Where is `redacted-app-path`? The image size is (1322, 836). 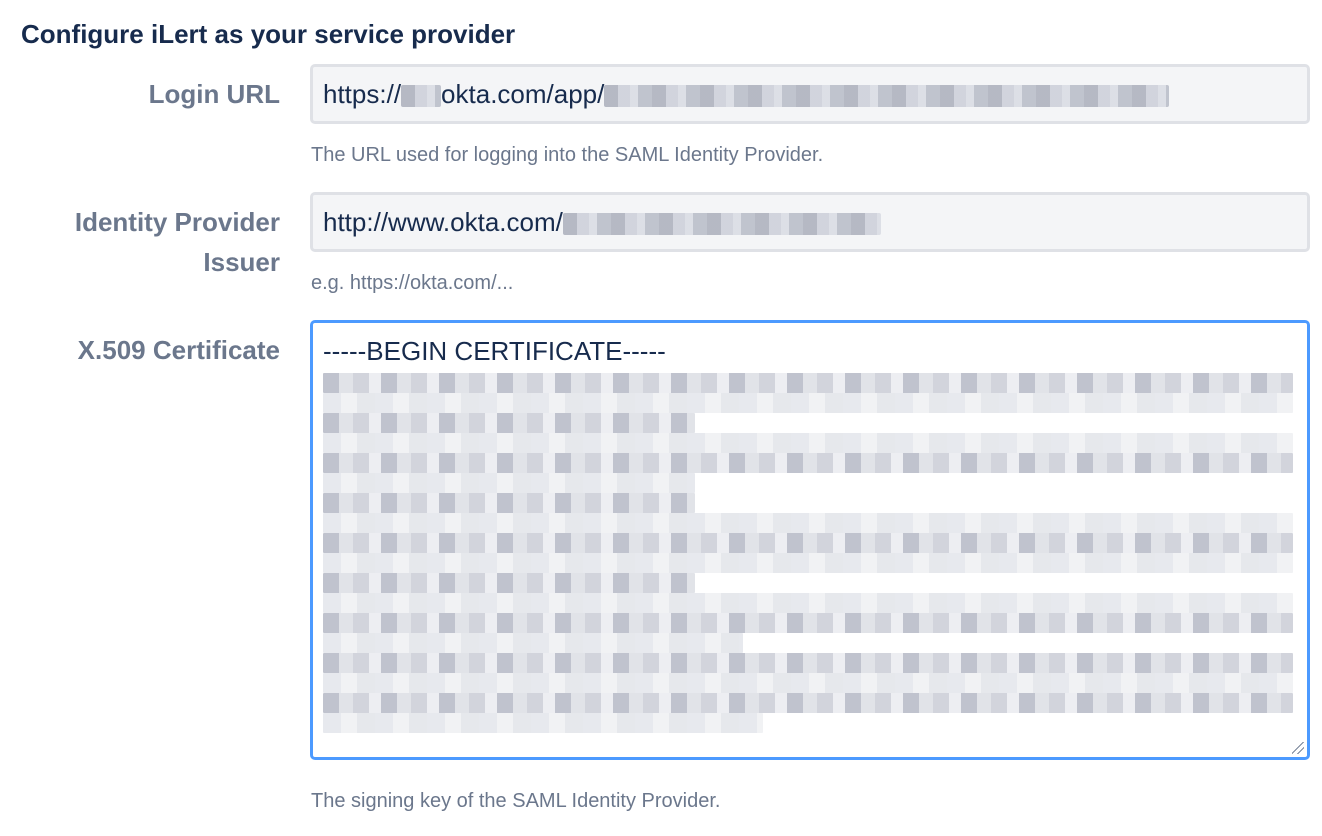 redacted-app-path is located at coordinates (887, 96).